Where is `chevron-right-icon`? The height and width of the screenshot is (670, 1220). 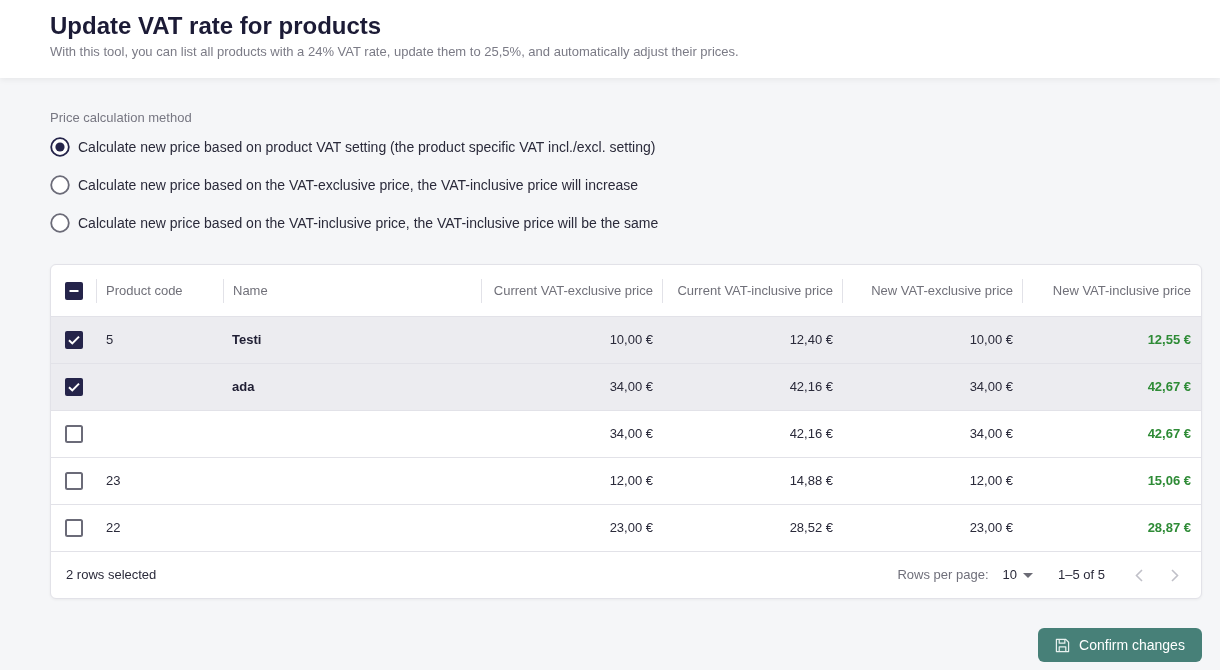 chevron-right-icon is located at coordinates (1175, 575).